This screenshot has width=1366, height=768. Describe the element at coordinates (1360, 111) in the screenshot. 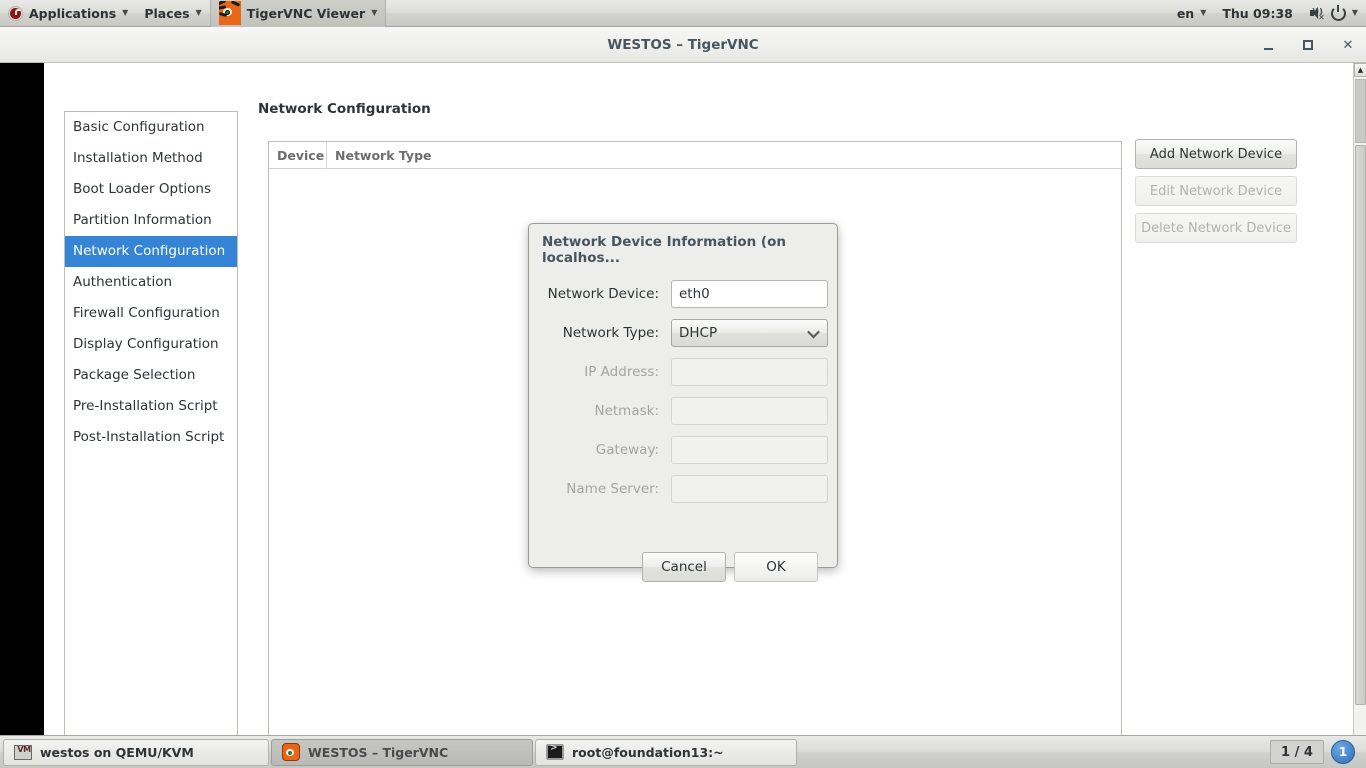

I see `scrollbar-track` at that location.